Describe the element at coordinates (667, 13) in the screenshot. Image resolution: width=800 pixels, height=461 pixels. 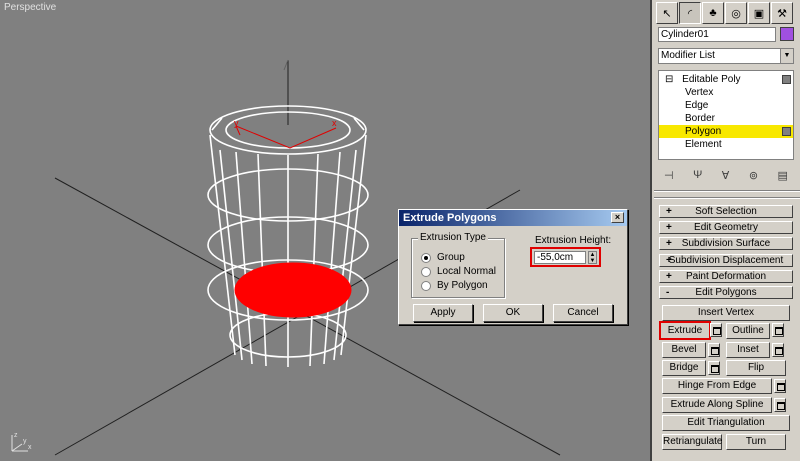
I see `create-tab-icon: ↖` at that location.